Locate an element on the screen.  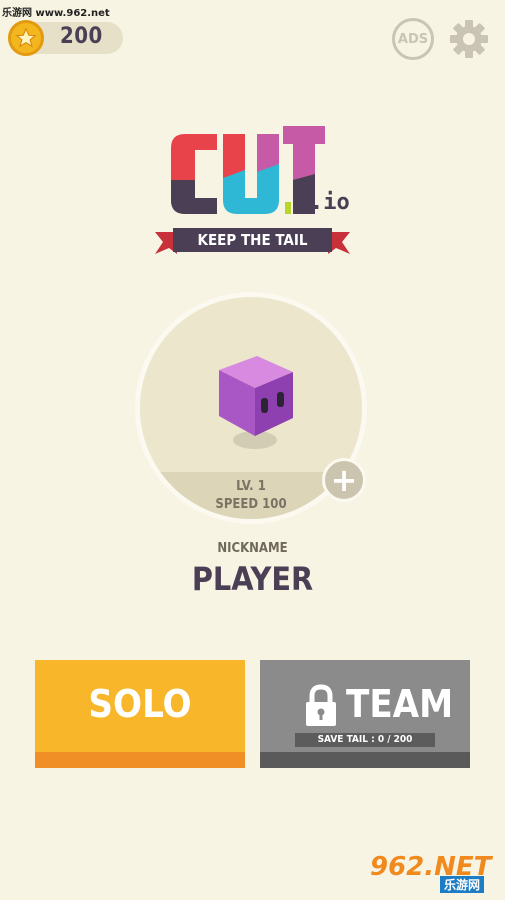
nickname-label: NICKNAME is located at coordinates (252, 548).